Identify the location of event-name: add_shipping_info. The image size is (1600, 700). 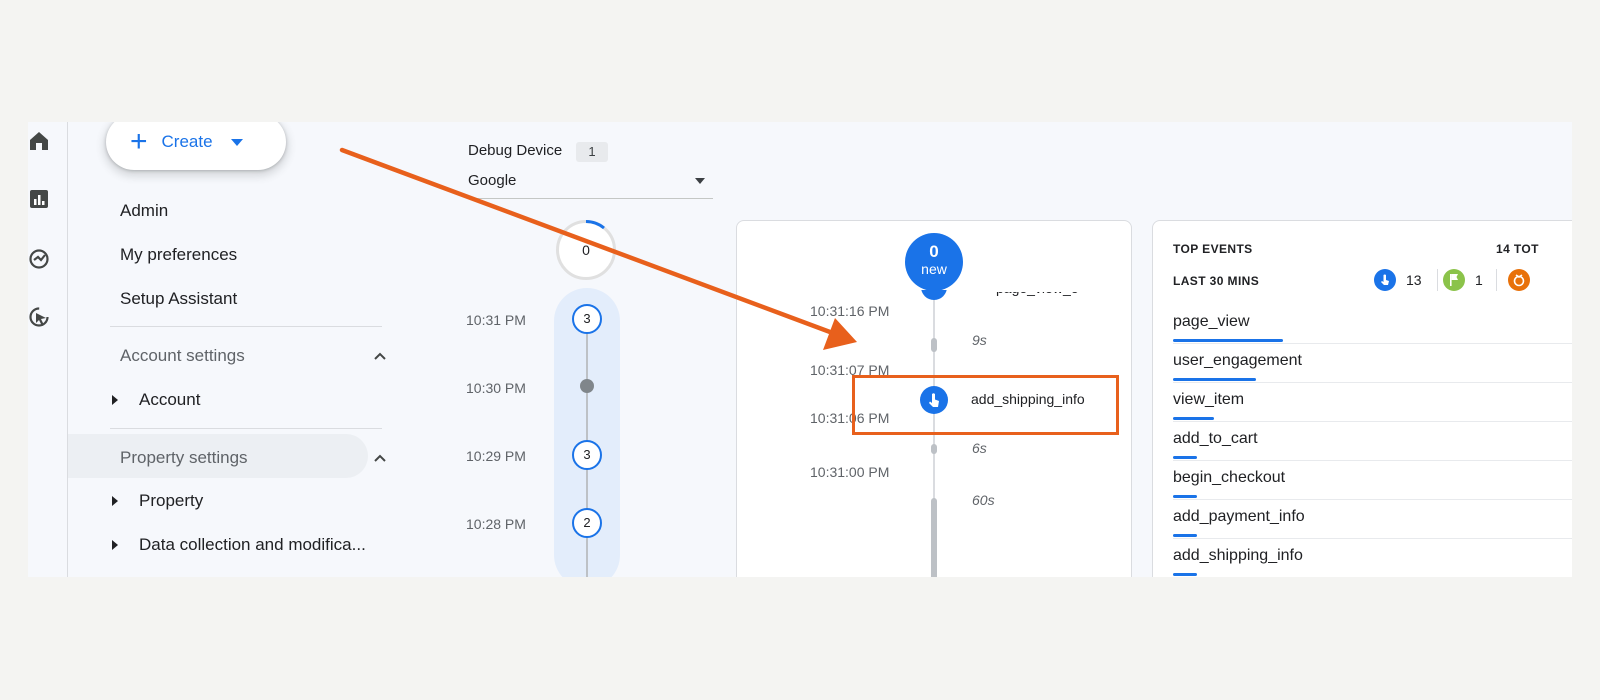
(1238, 556).